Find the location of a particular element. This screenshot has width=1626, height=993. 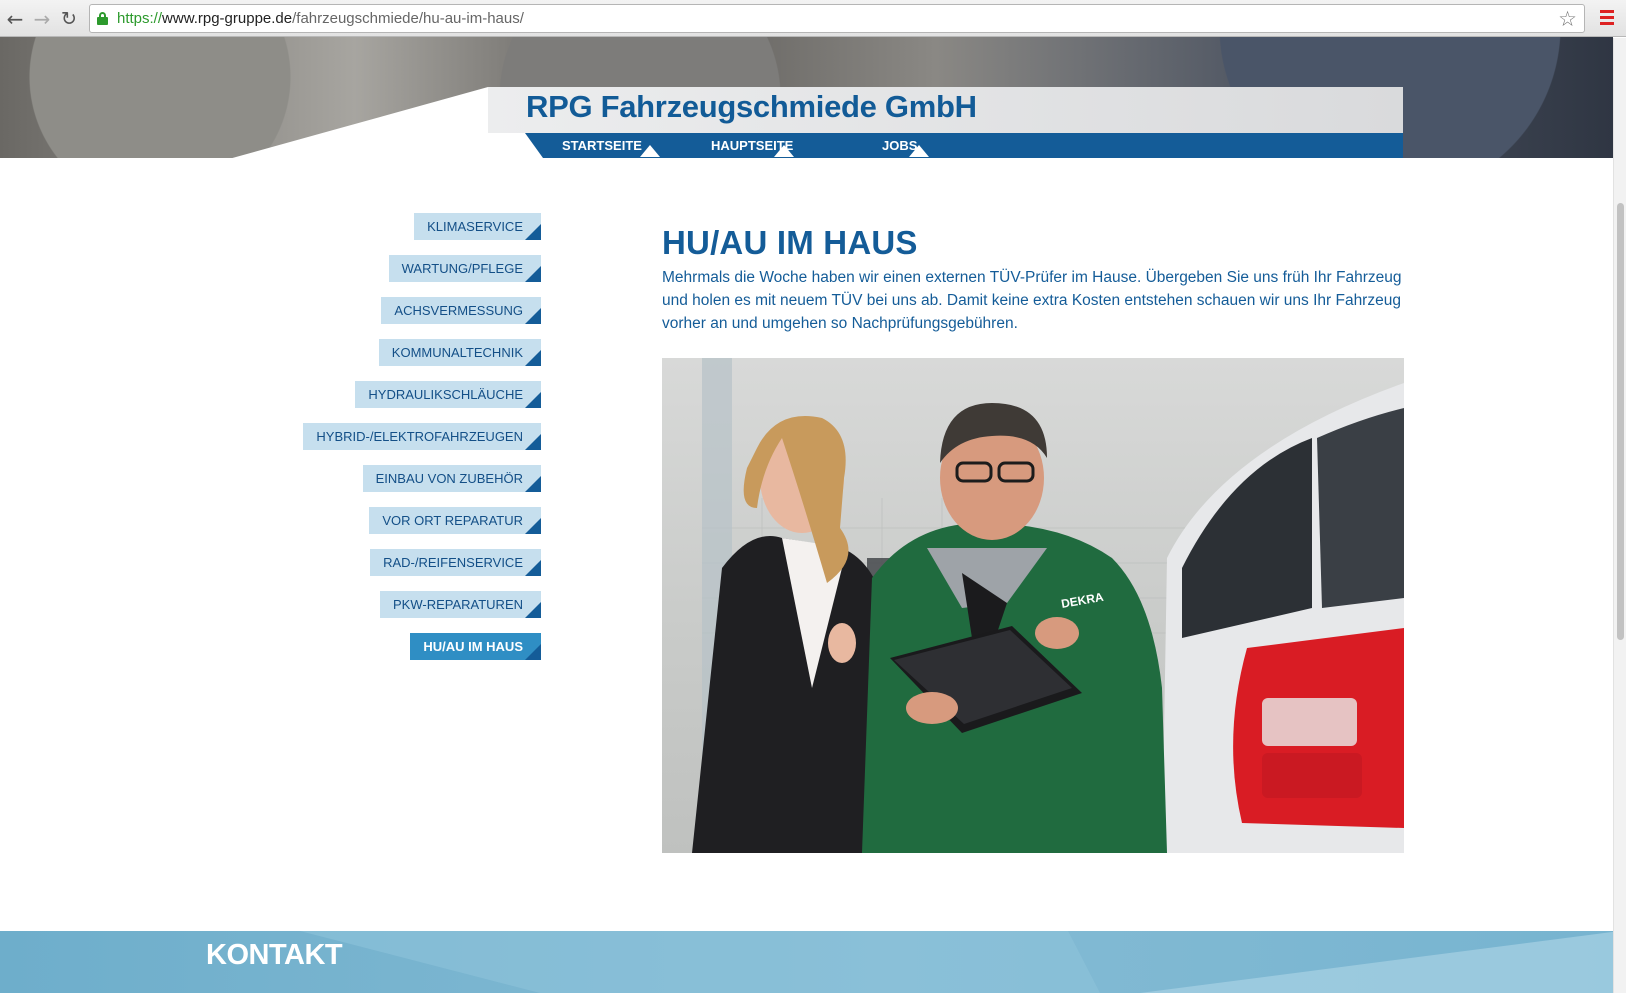

page-scrollbar is located at coordinates (1619, 515).